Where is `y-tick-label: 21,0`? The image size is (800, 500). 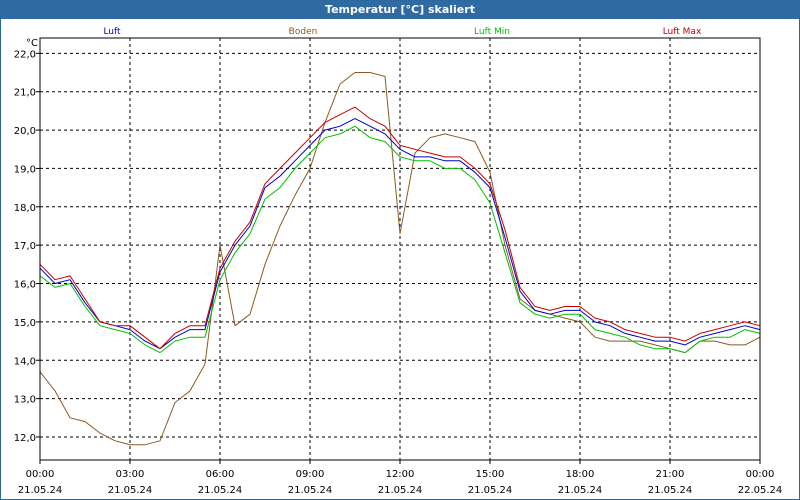
y-tick-label: 21,0 is located at coordinates (25, 93).